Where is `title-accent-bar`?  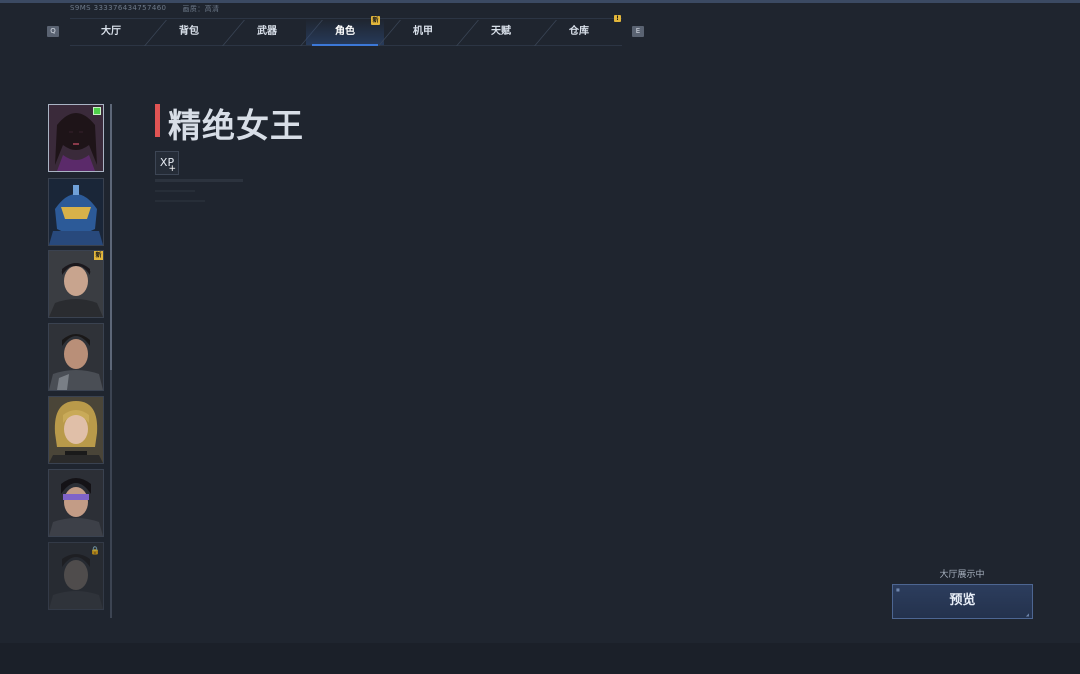
title-accent-bar is located at coordinates (157, 120).